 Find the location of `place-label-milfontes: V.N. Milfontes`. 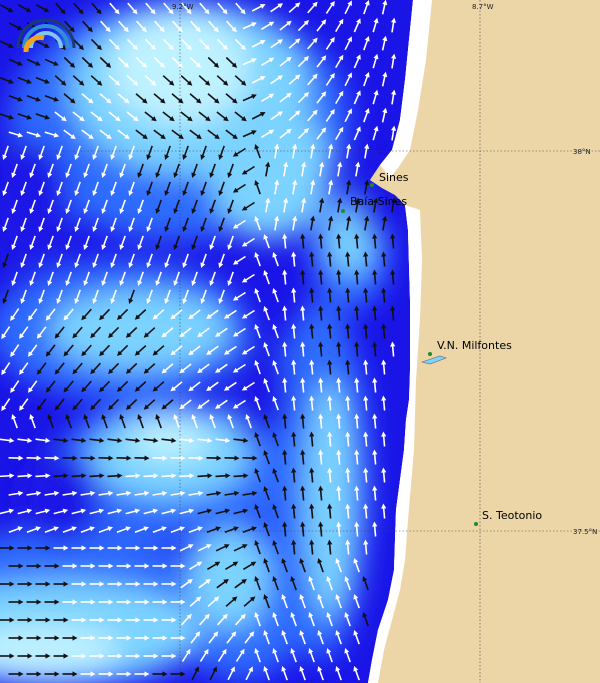

place-label-milfontes: V.N. Milfontes is located at coordinates (474, 345).